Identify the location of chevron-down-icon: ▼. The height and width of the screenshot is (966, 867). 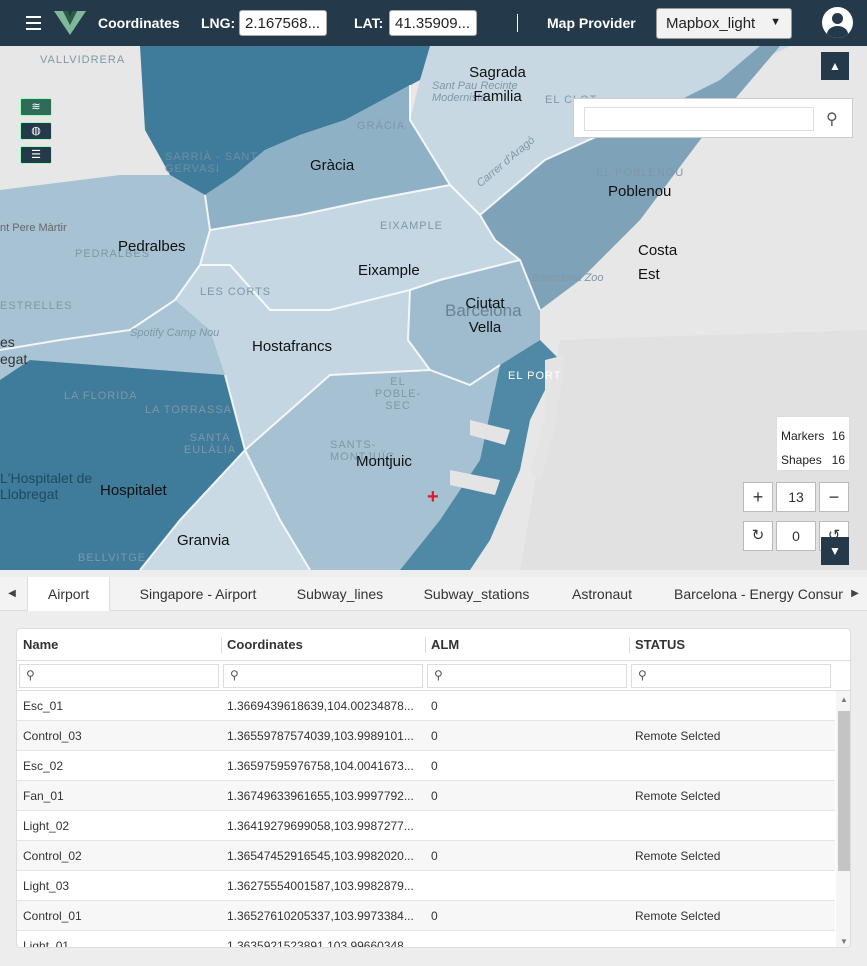
(835, 551).